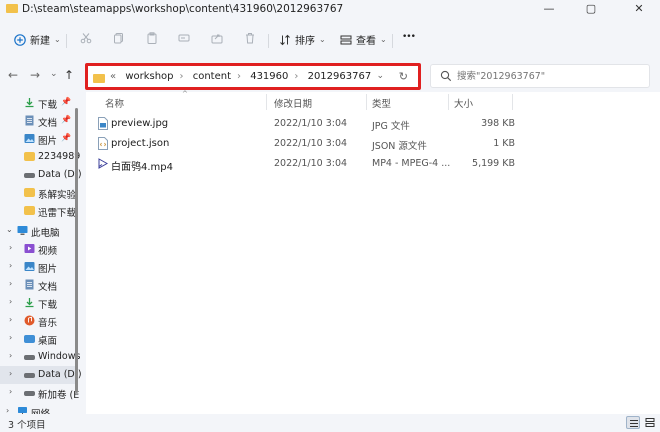  What do you see at coordinates (549, 76) in the screenshot?
I see `search-input` at bounding box center [549, 76].